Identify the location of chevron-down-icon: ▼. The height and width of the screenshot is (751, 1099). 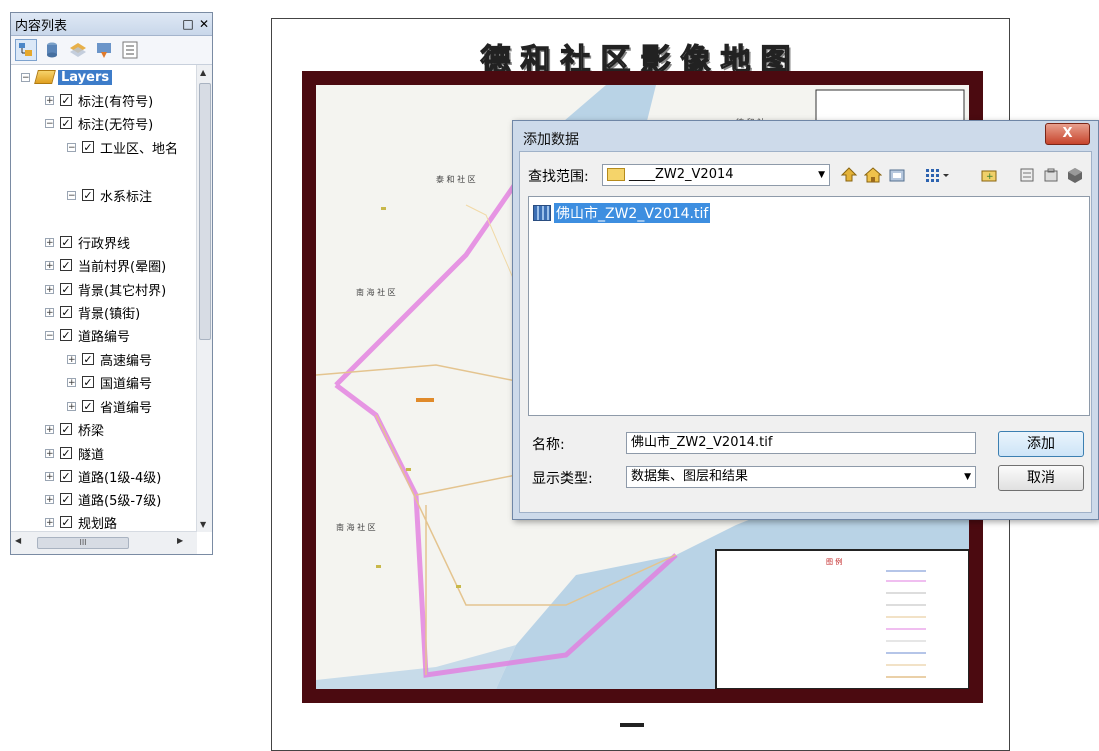
(967, 477).